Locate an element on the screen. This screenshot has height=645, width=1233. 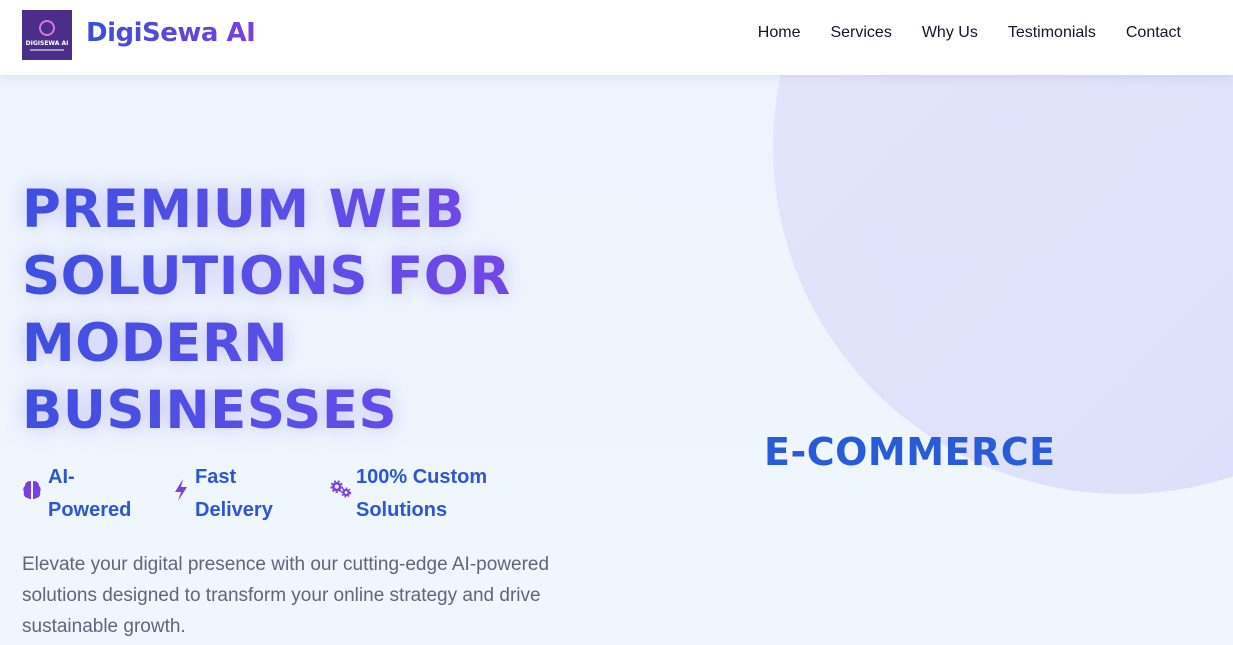
logo: DIGISEWA AI is located at coordinates (47, 35).